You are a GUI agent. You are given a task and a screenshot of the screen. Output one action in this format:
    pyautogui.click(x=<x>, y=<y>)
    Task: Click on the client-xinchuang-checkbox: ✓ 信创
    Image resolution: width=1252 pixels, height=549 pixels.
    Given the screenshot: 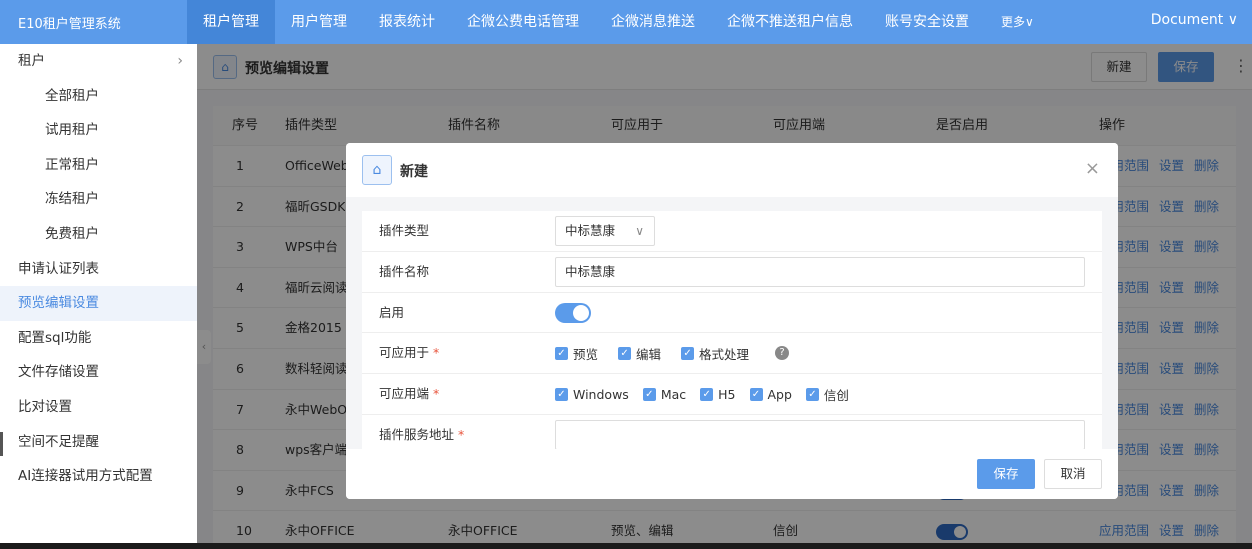 What is the action you would take?
    pyautogui.click(x=827, y=394)
    